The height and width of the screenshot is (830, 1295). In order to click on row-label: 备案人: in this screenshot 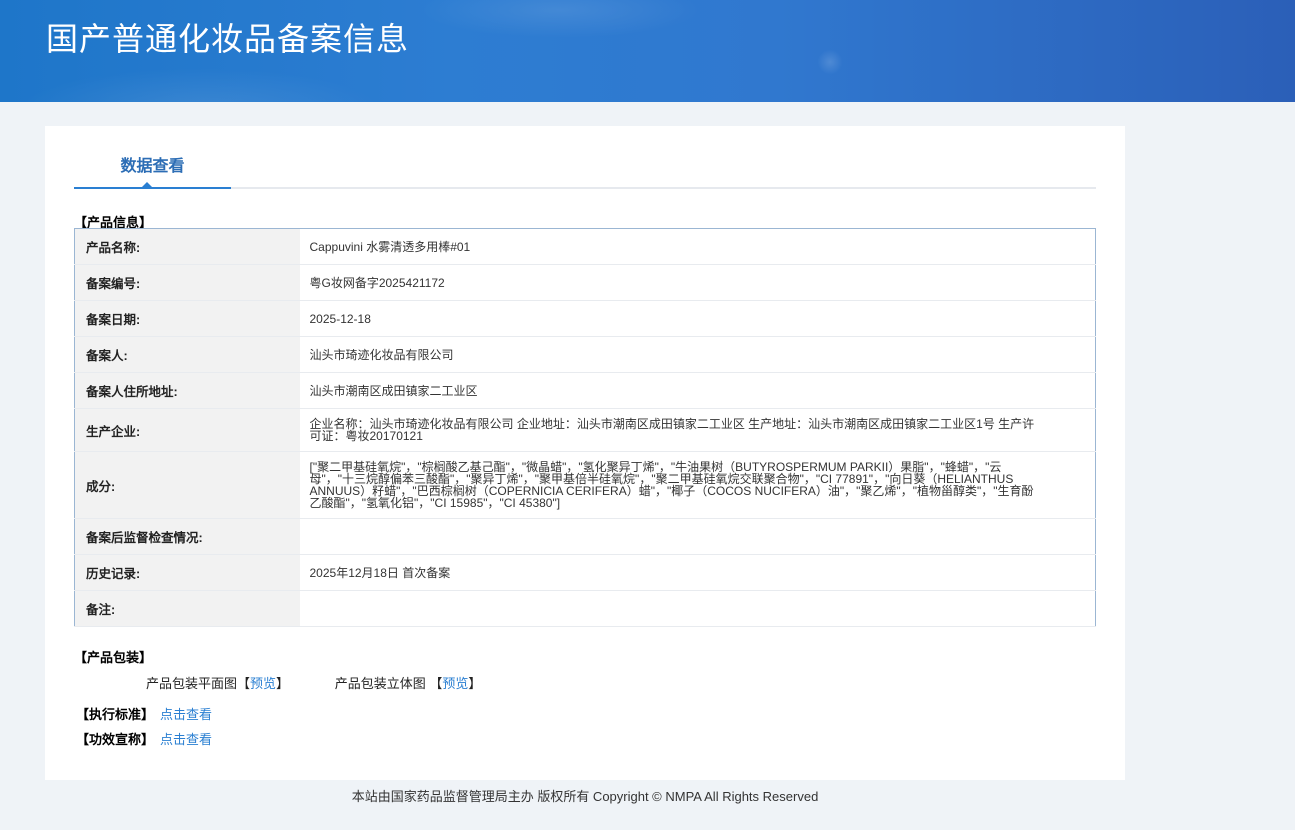, I will do `click(187, 354)`.